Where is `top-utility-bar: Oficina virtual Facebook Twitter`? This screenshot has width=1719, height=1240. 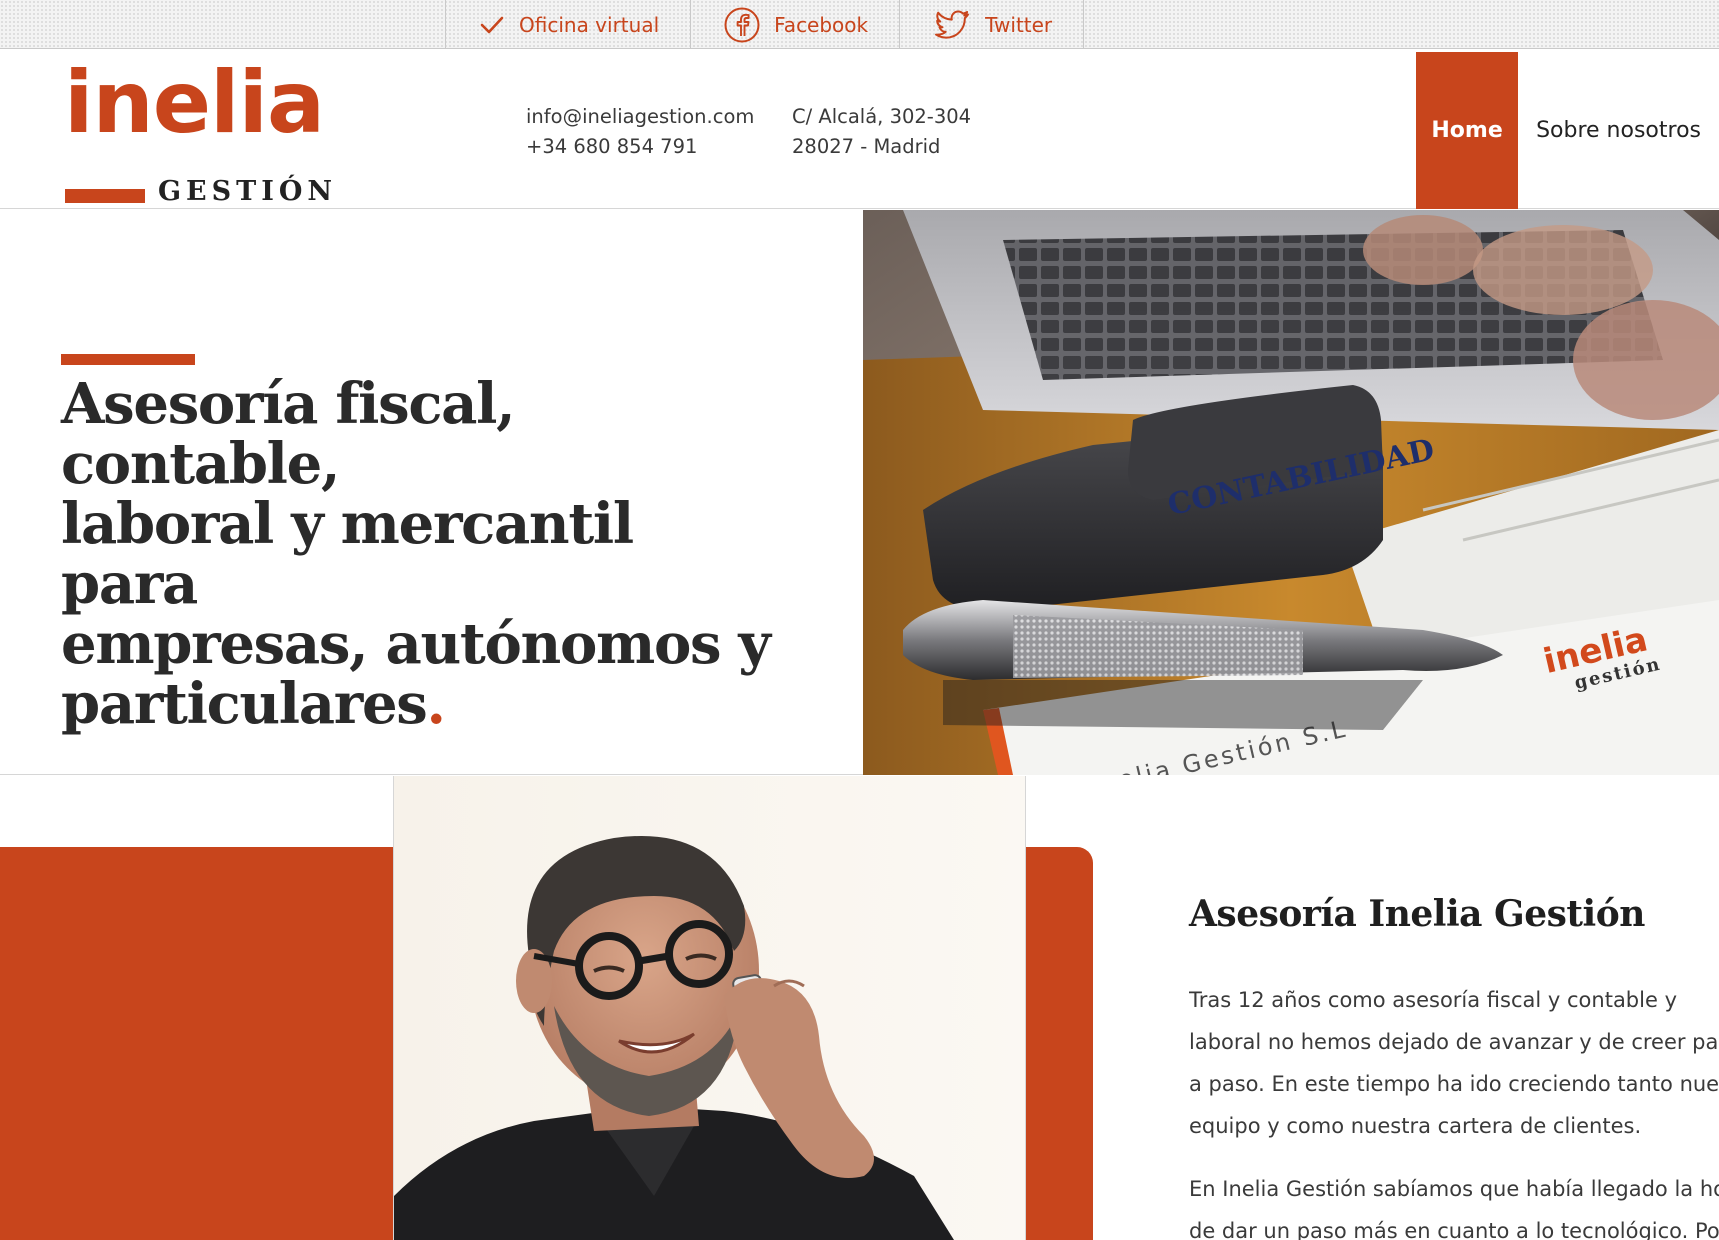
top-utility-bar: Oficina virtual Facebook Twitter is located at coordinates (859, 24).